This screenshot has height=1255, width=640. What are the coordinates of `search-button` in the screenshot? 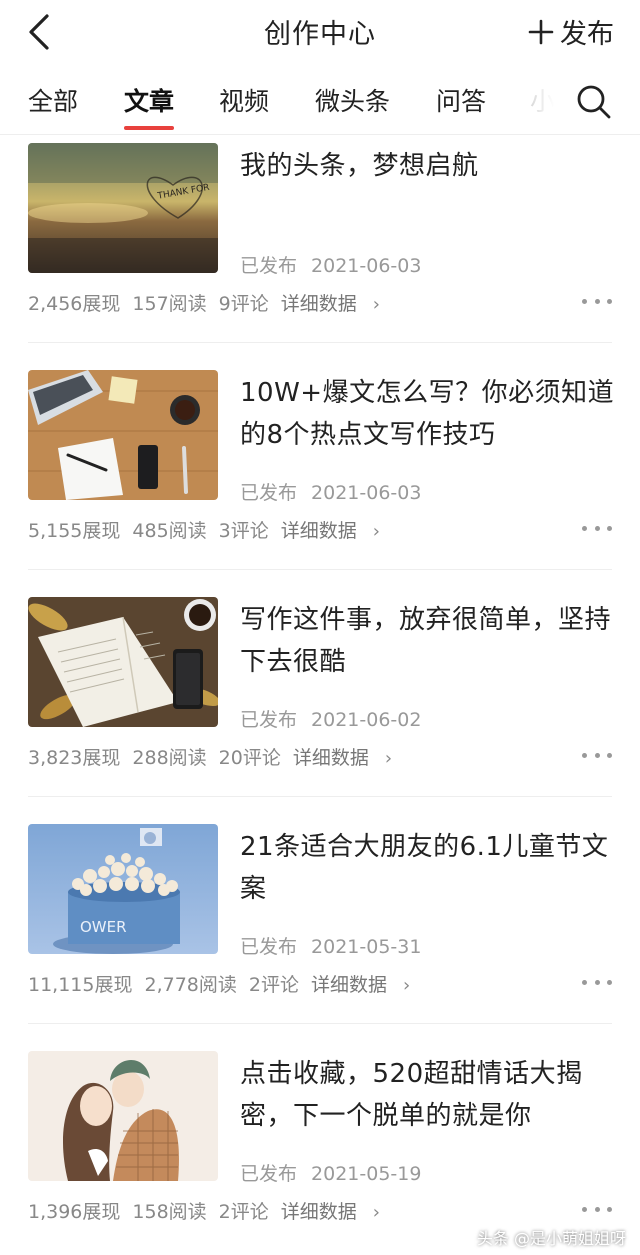 It's located at (594, 102).